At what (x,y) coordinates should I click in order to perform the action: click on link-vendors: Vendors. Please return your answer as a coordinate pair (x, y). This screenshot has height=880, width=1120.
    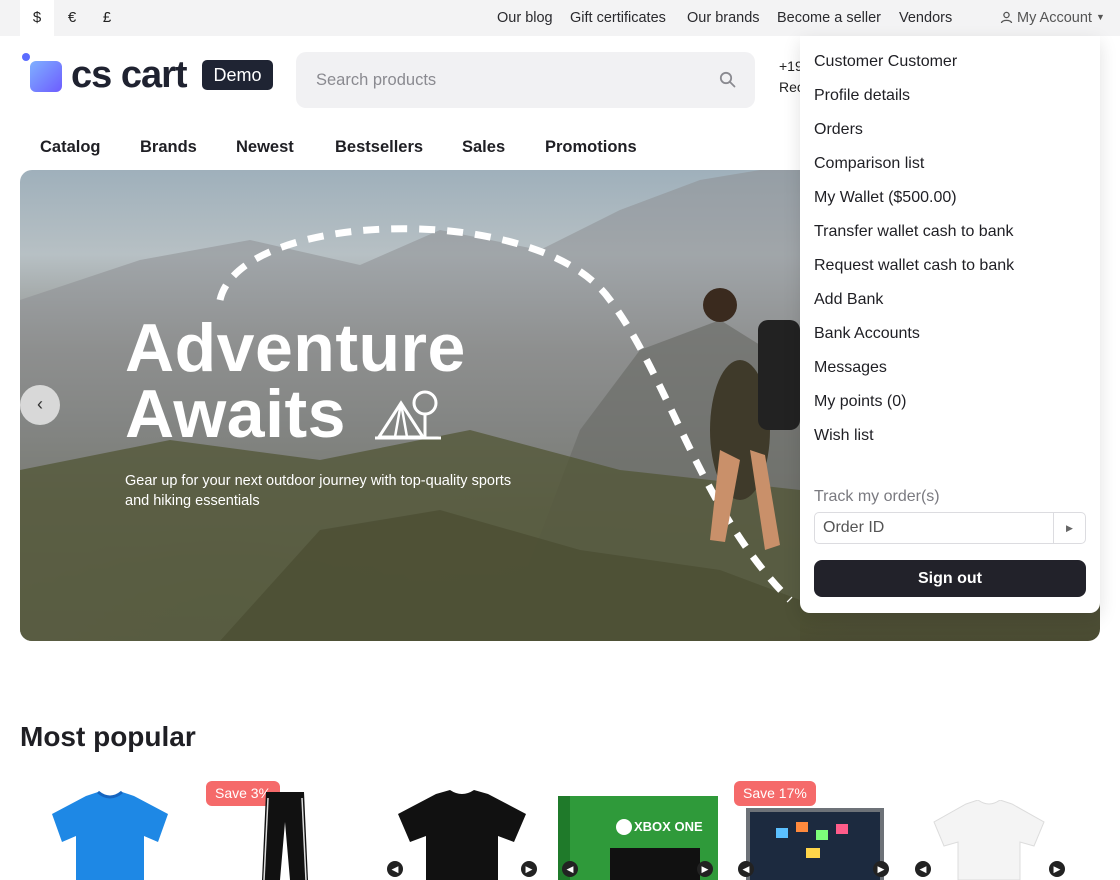
    Looking at the image, I should click on (925, 18).